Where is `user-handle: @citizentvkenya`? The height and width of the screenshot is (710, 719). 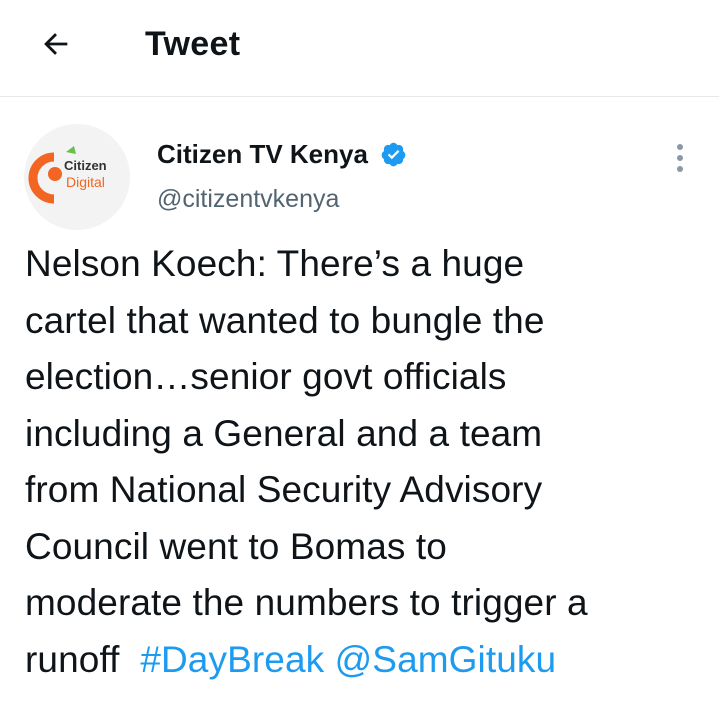 user-handle: @citizentvkenya is located at coordinates (248, 199).